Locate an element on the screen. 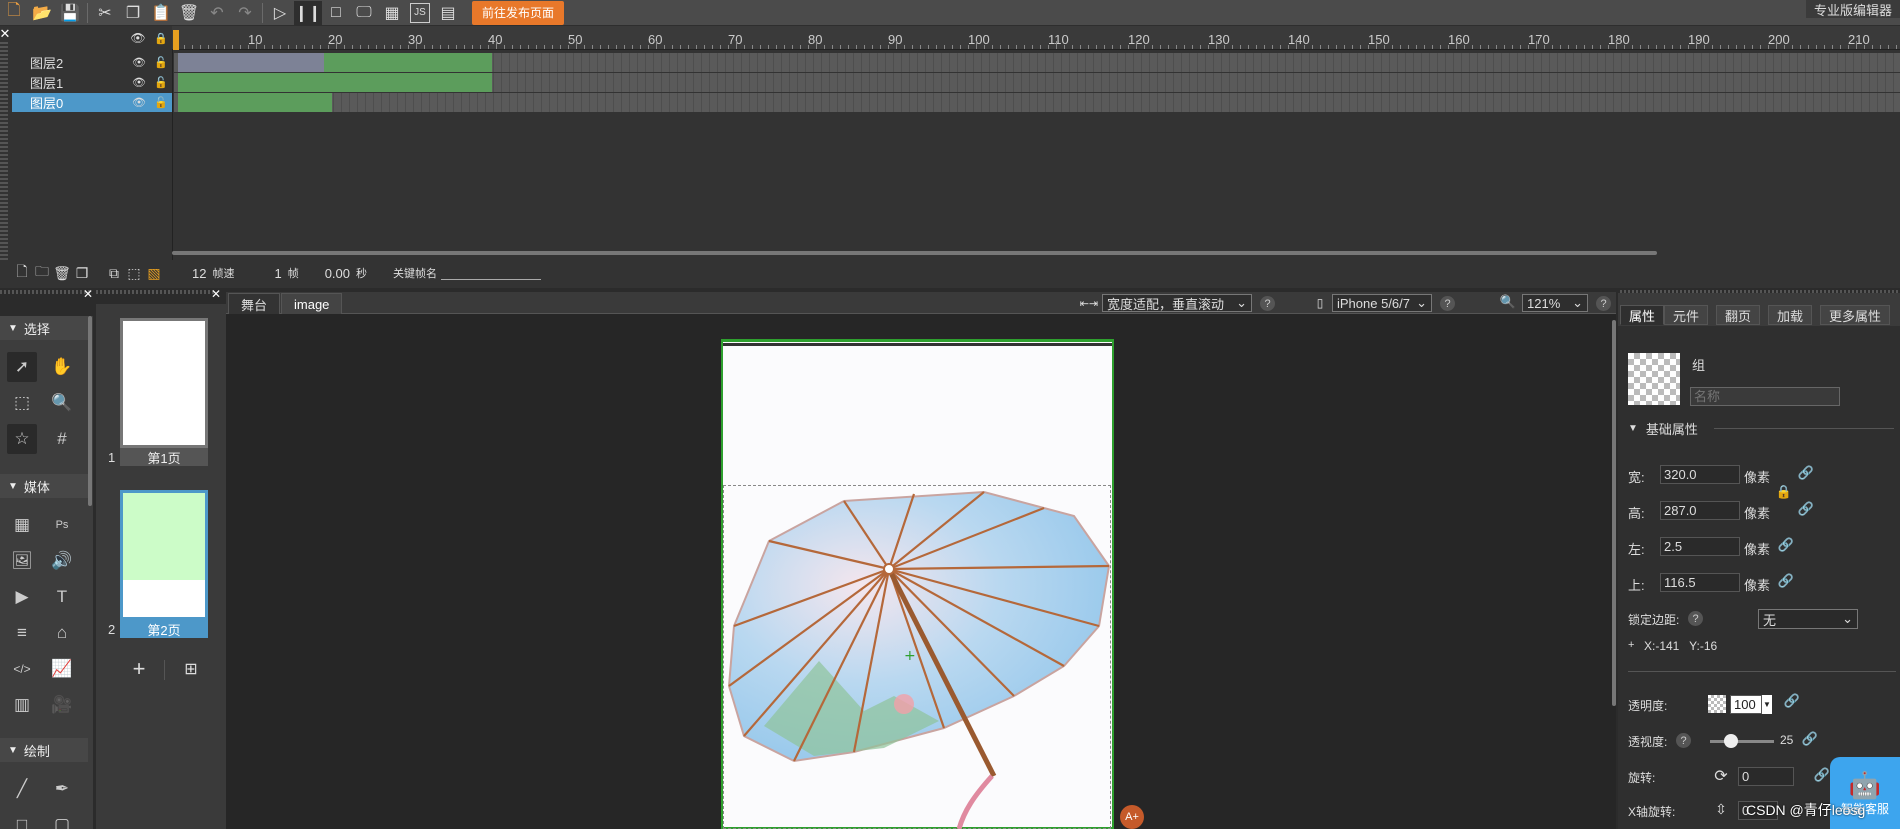 Image resolution: width=1900 pixels, height=829 pixels. onion-skin-icon: ⧉ is located at coordinates (114, 273).